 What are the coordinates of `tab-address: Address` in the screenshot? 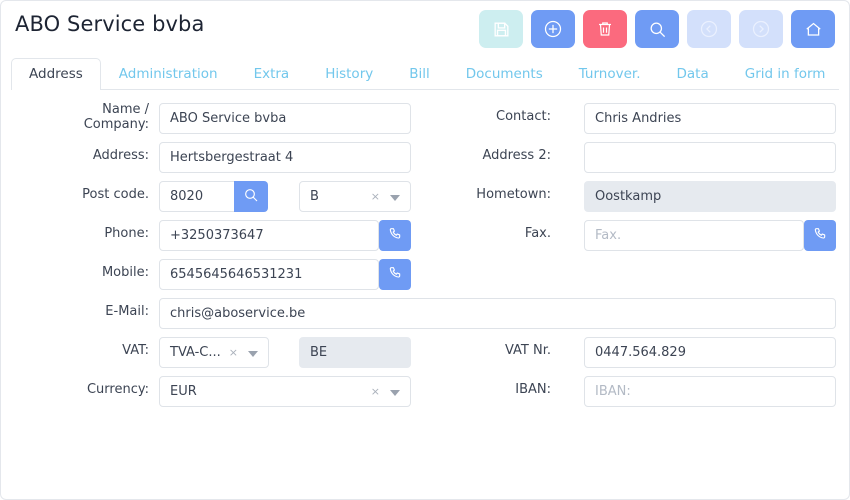 It's located at (56, 74).